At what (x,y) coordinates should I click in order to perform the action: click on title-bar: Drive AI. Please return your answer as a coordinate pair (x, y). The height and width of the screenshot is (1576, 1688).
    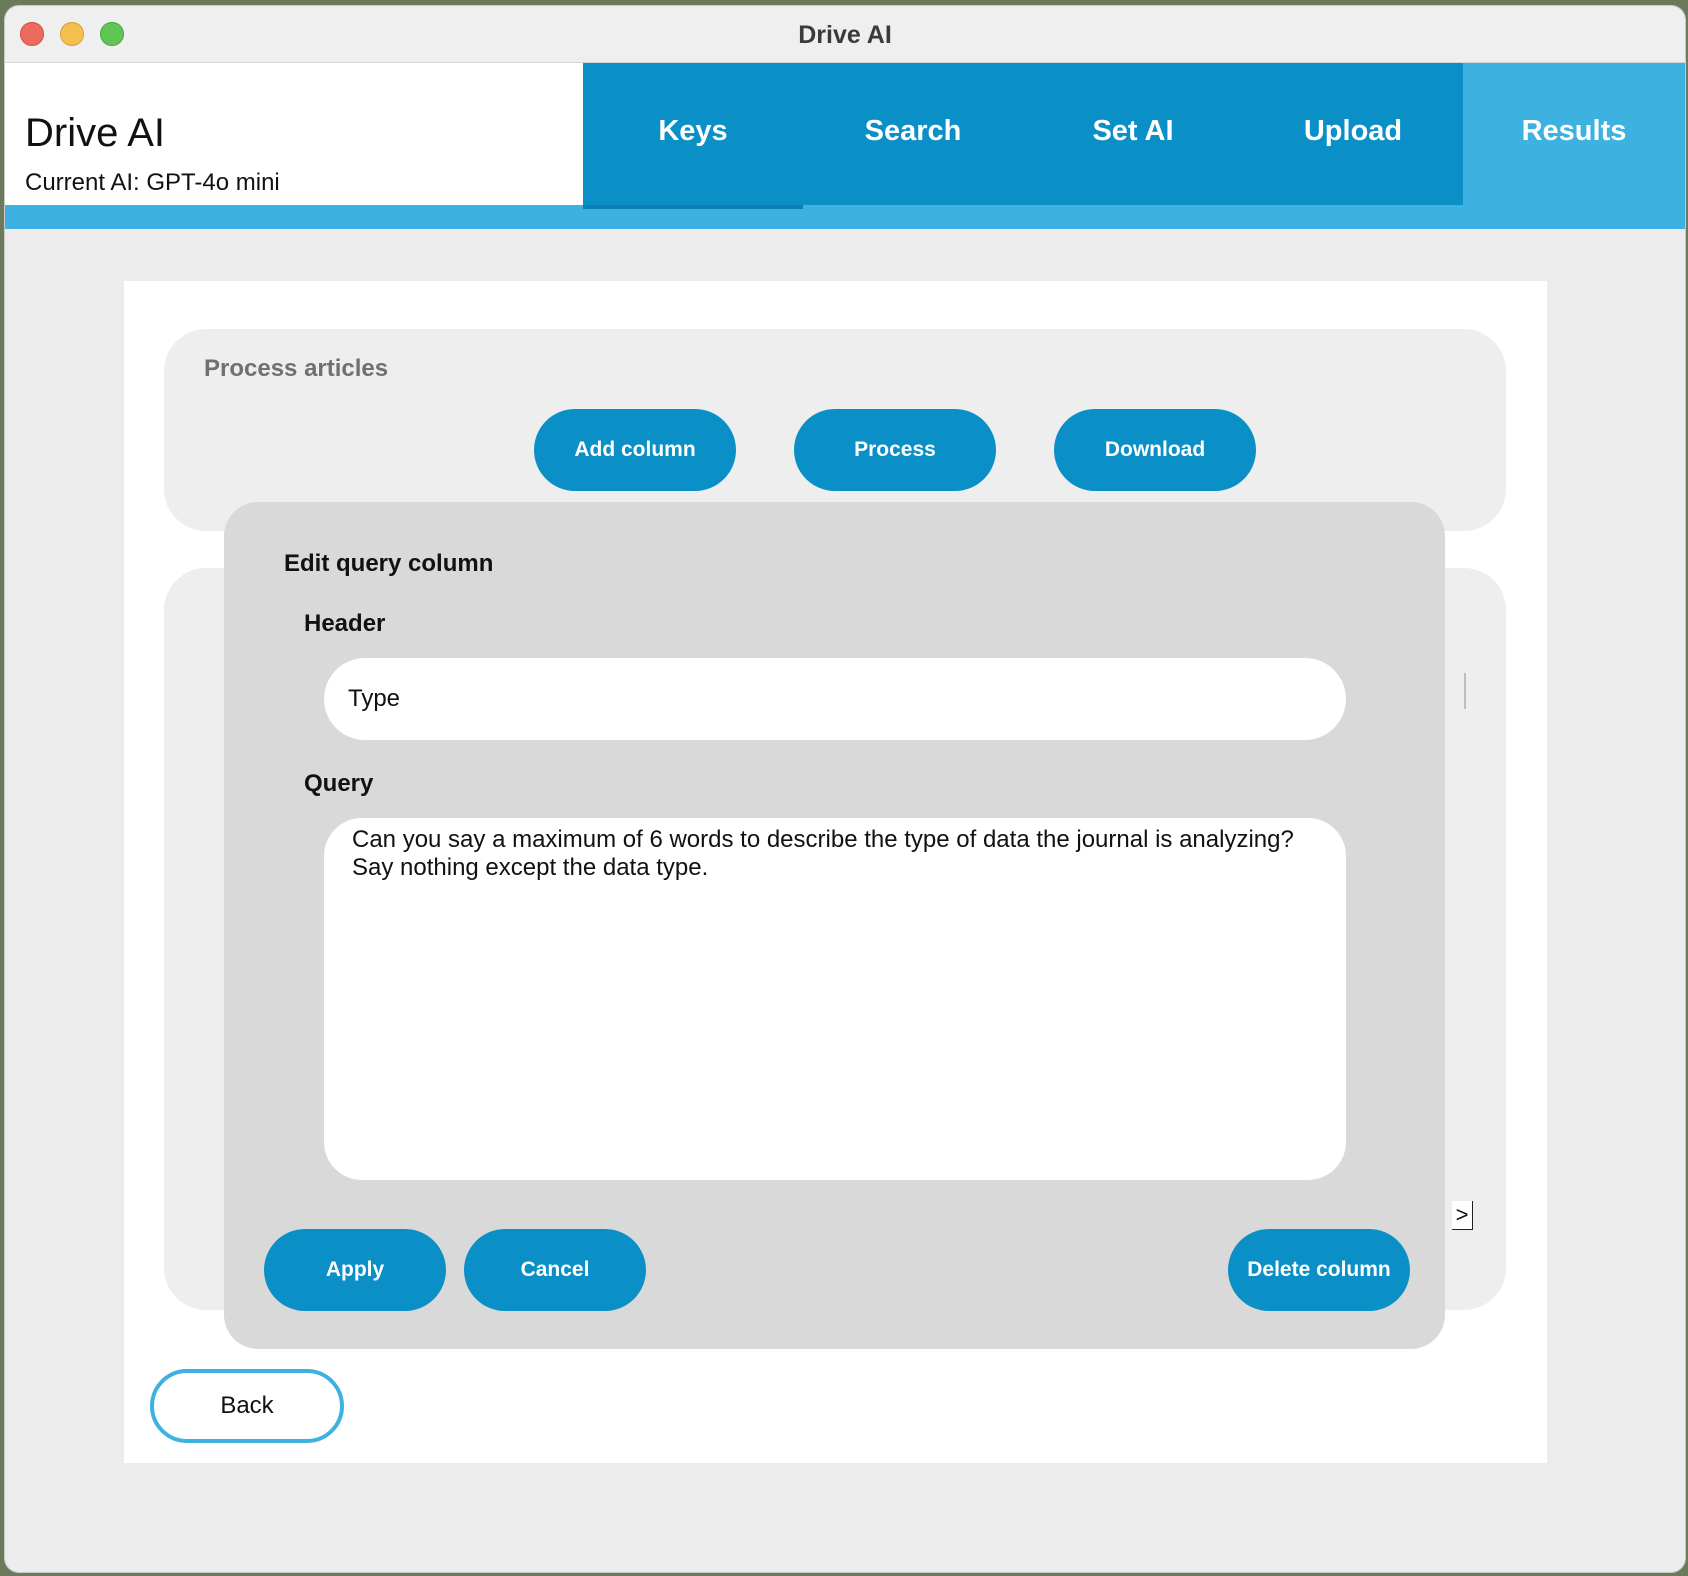
    Looking at the image, I should click on (845, 34).